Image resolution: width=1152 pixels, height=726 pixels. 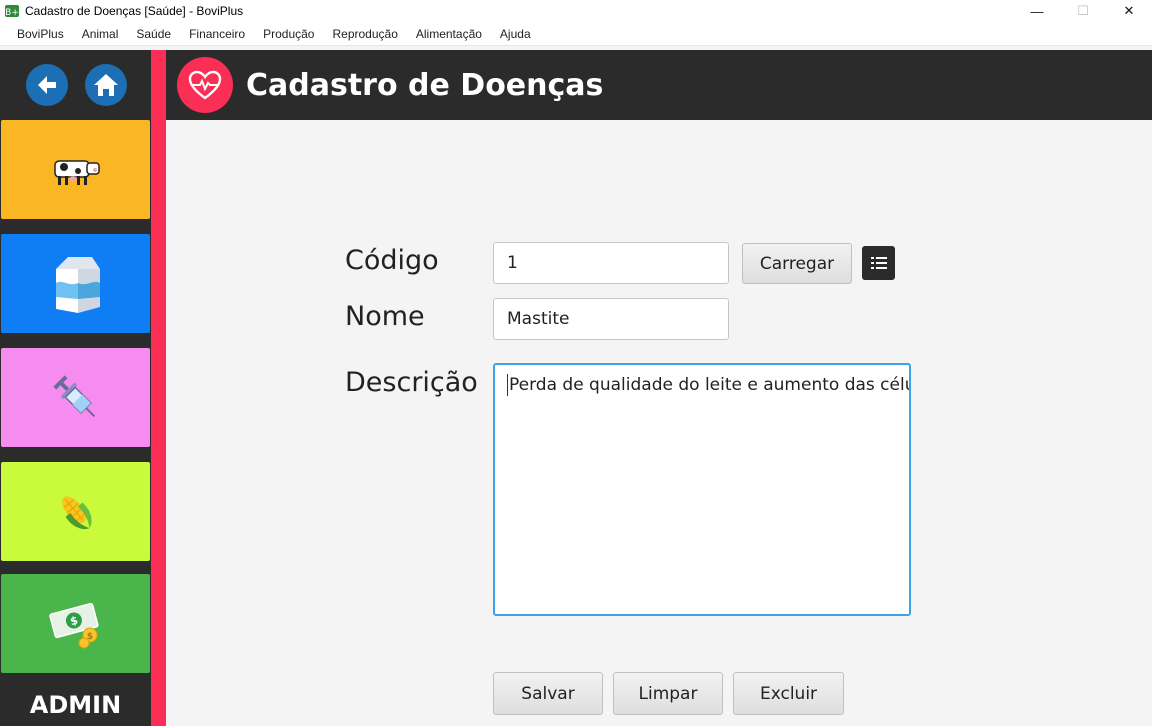 What do you see at coordinates (668, 693) in the screenshot?
I see `limpar-button: Limpar` at bounding box center [668, 693].